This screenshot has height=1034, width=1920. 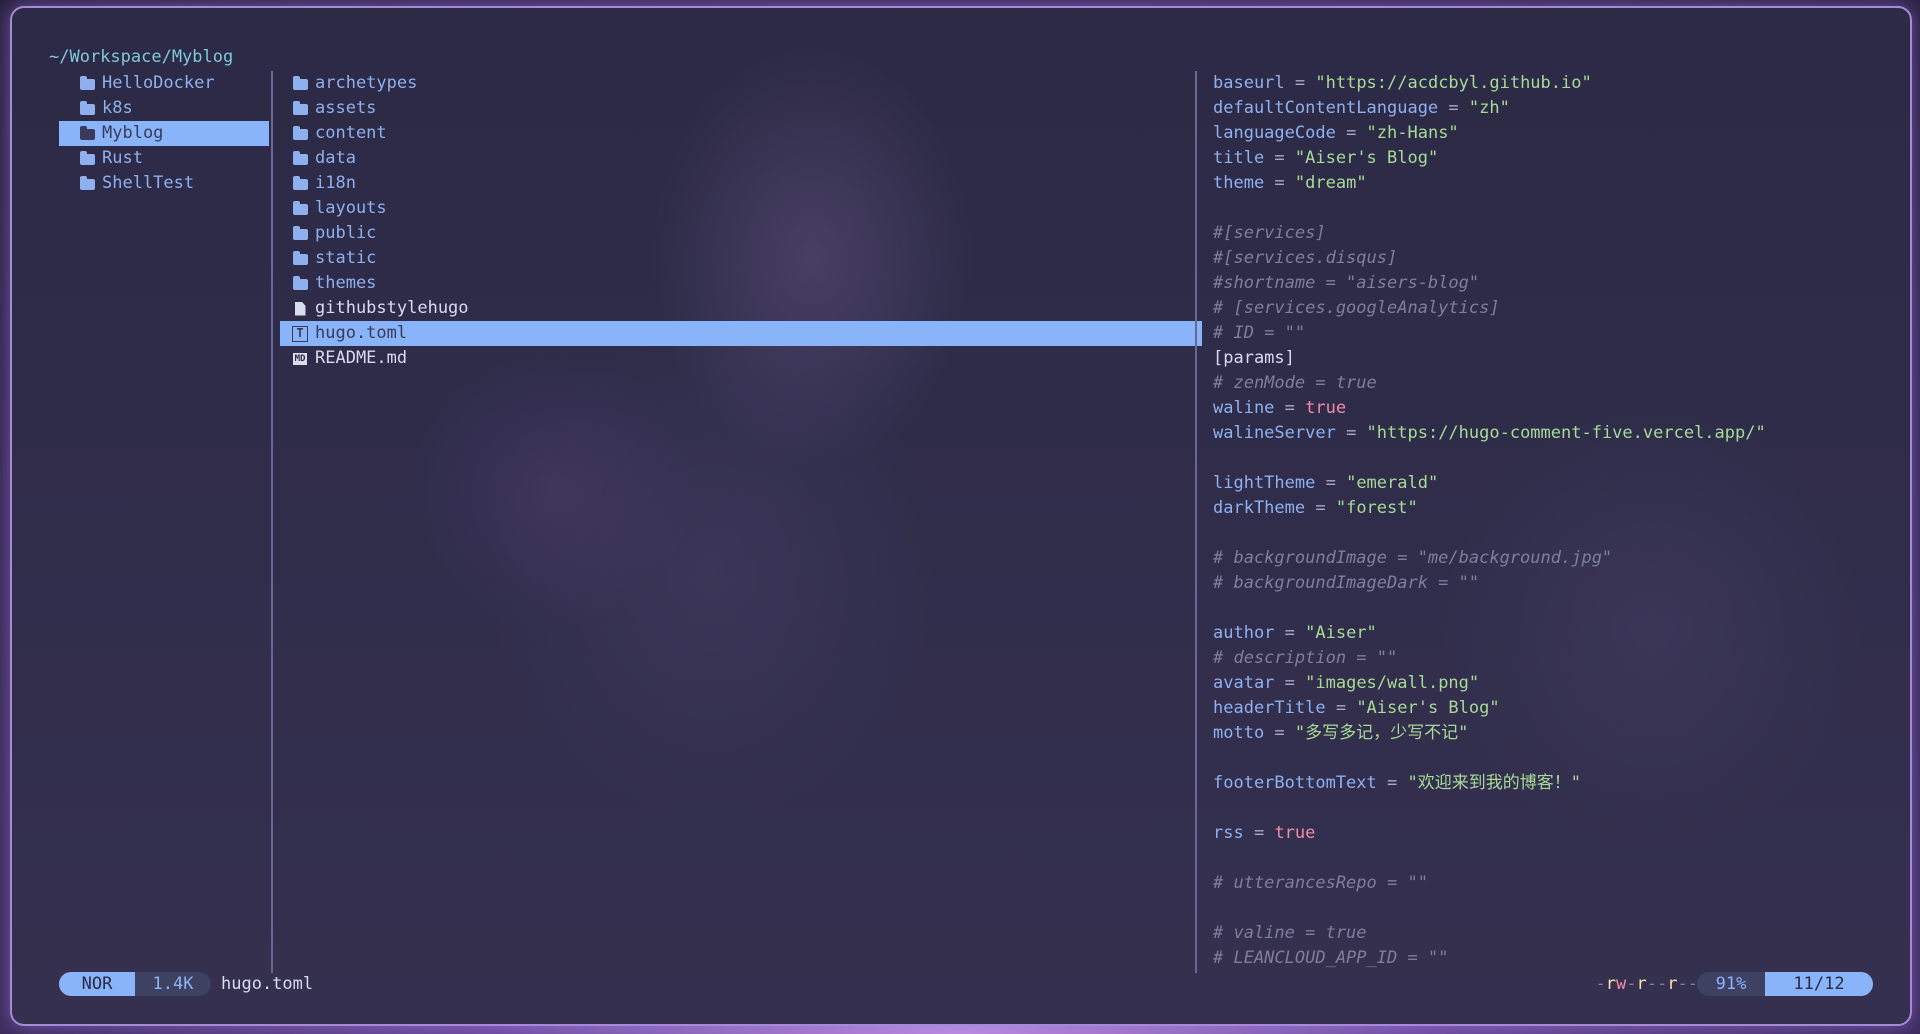 I want to click on preview-line: # backgroundImage = "me/background.jpg", so click(x=1558, y=558).